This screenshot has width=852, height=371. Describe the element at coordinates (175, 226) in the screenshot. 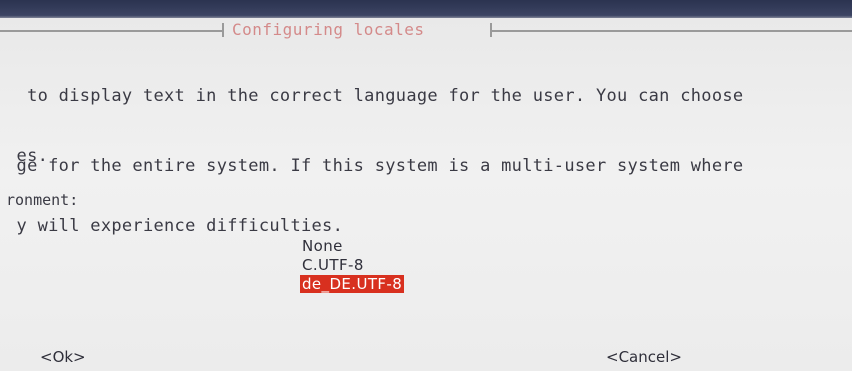

I see `description-line: y will experience difficulties.` at that location.